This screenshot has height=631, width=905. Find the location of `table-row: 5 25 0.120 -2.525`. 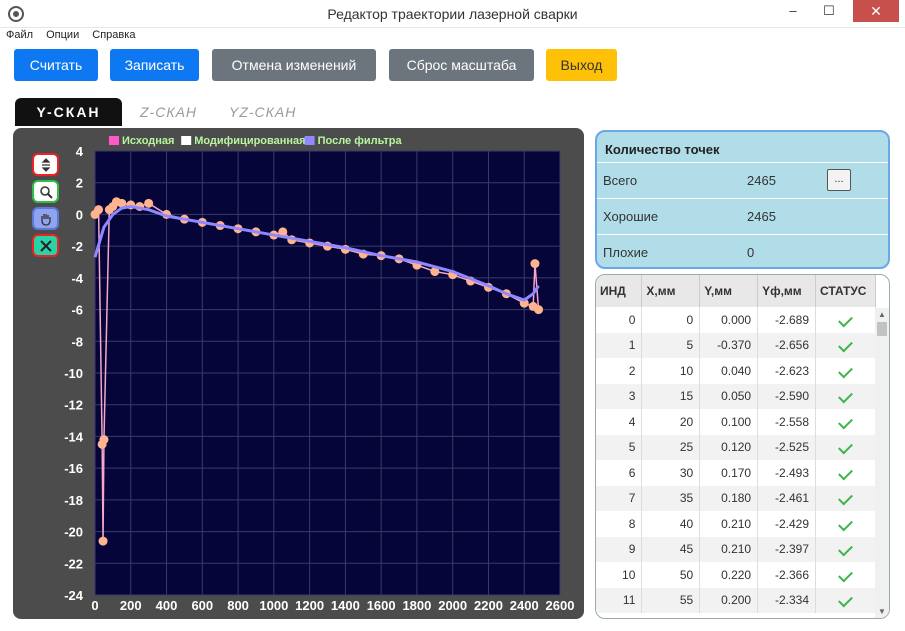

table-row: 5 25 0.120 -2.525 is located at coordinates (736, 447).